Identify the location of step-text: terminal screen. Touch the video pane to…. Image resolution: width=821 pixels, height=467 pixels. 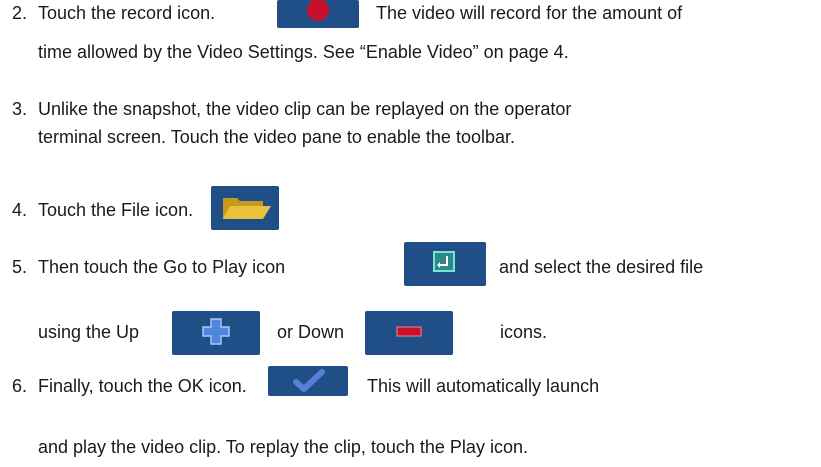
(276, 137).